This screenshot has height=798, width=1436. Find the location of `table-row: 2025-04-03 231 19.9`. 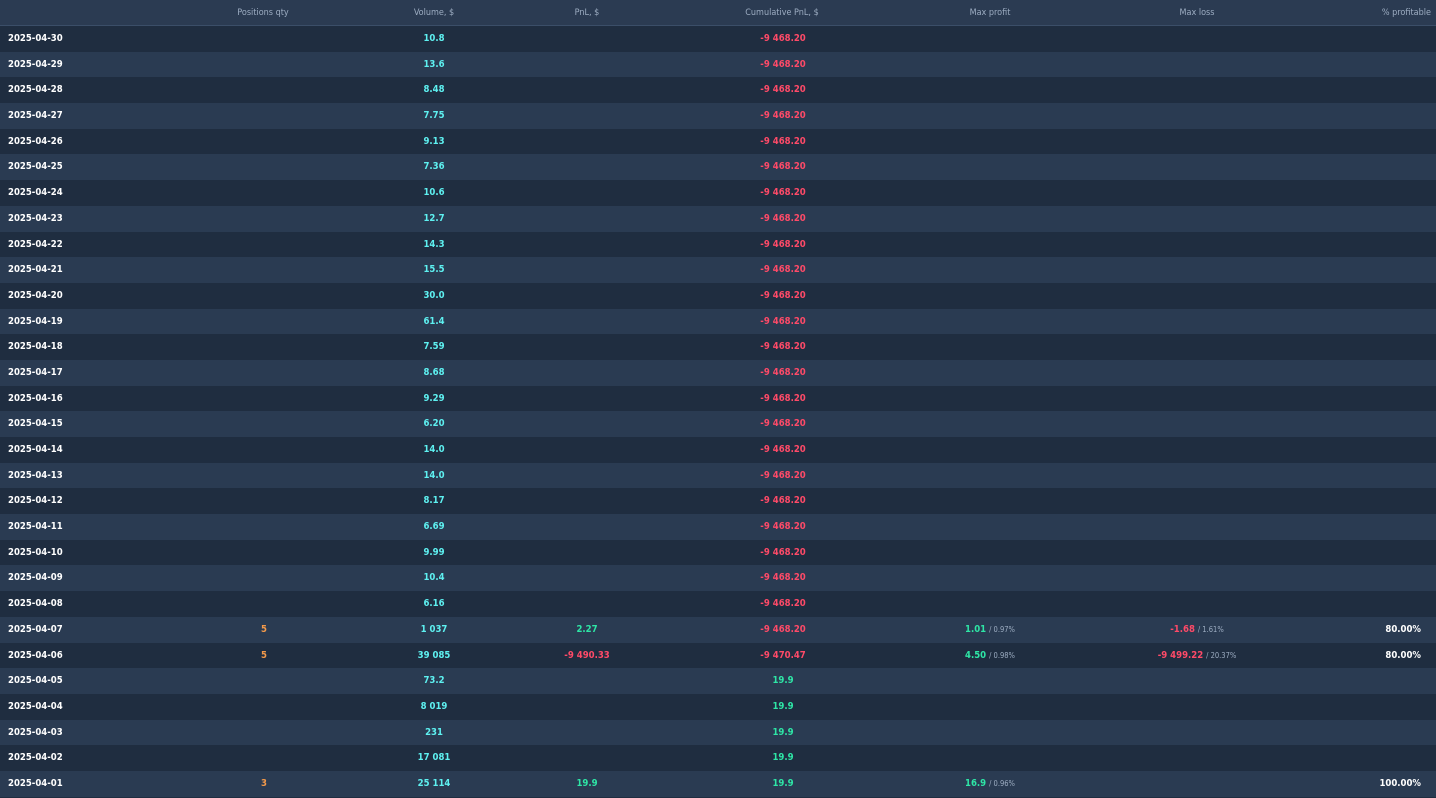

table-row: 2025-04-03 231 19.9 is located at coordinates (718, 732).